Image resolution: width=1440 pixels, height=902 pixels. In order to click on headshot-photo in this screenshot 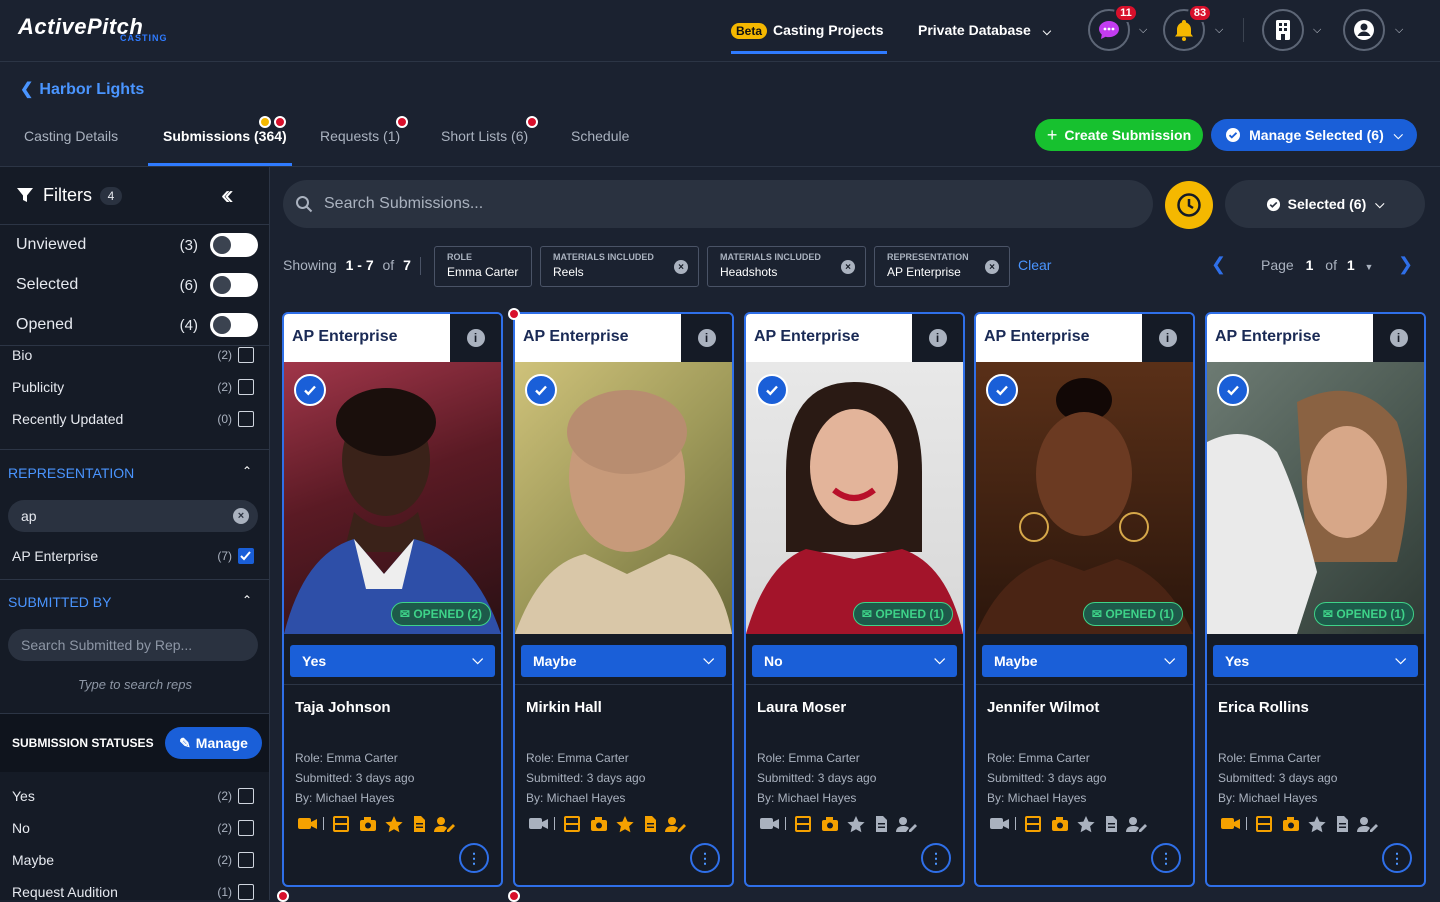, I will do `click(623, 498)`.